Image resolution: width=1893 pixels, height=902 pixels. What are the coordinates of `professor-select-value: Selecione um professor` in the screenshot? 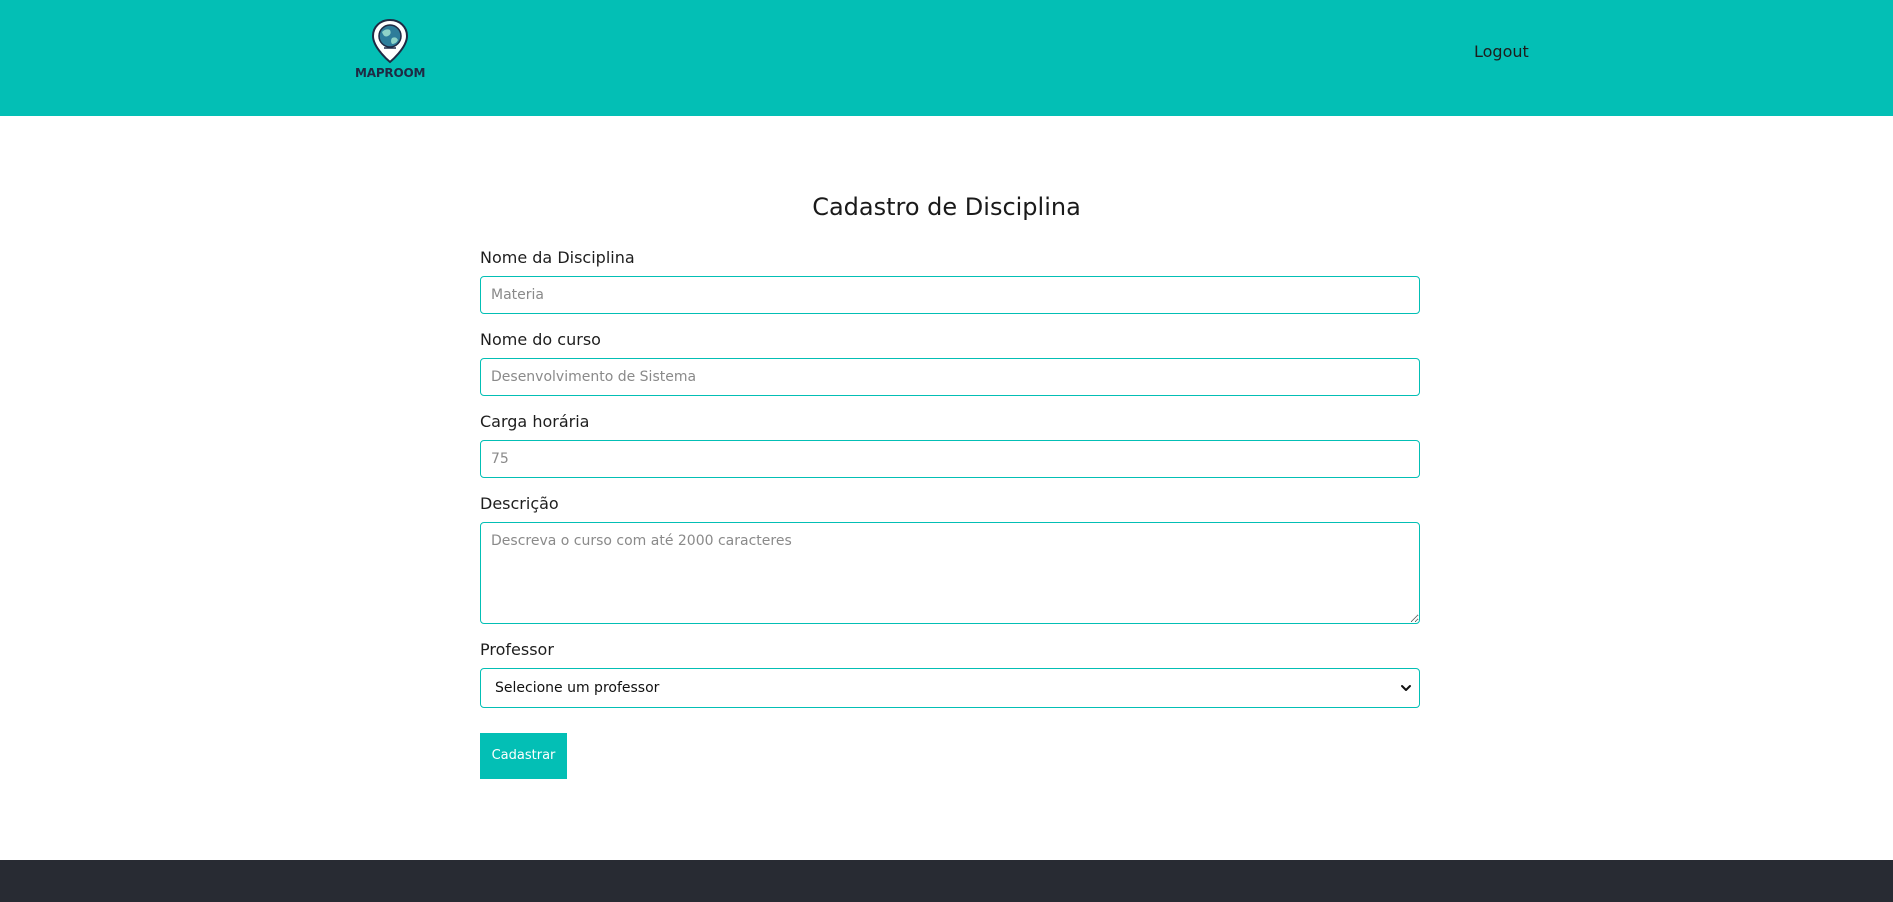 It's located at (577, 688).